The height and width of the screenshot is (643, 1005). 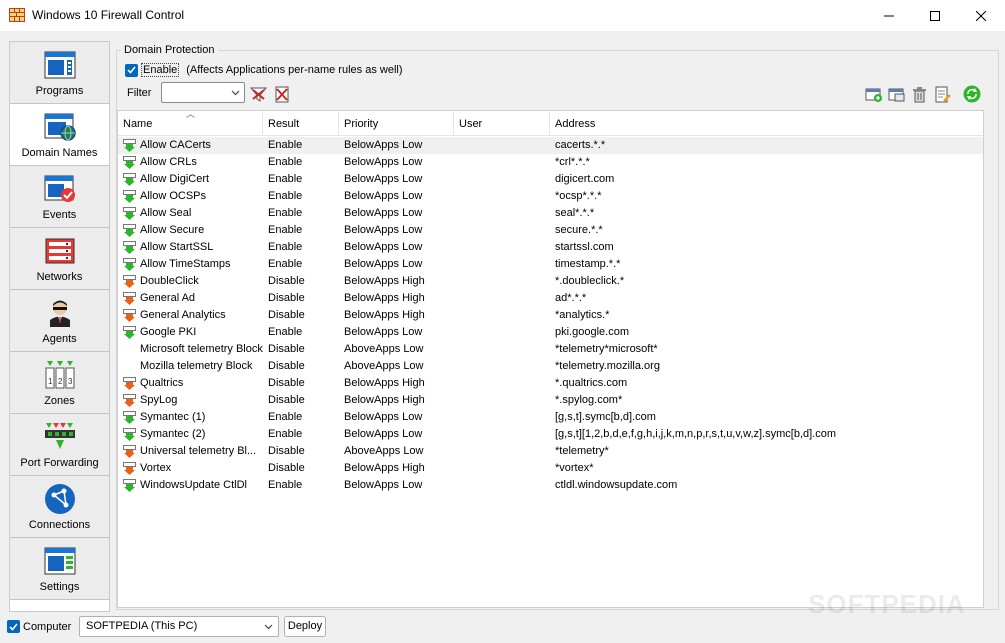 What do you see at coordinates (396, 123) in the screenshot?
I see `column-header-priority: Priority` at bounding box center [396, 123].